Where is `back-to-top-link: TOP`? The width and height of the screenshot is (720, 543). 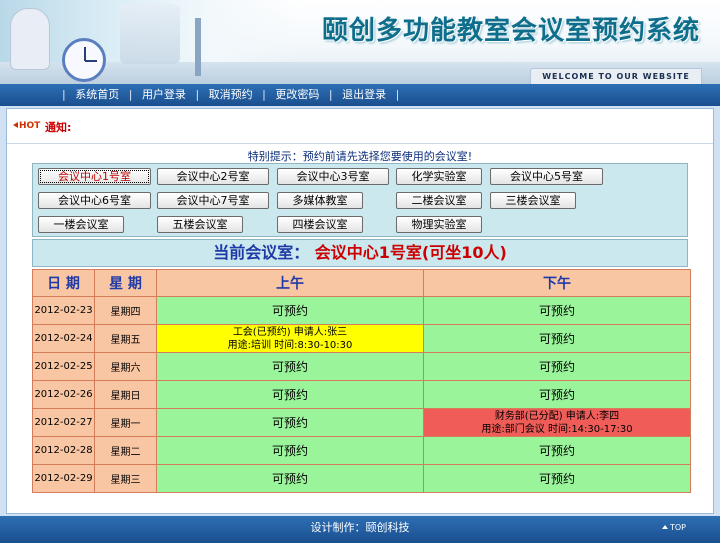 back-to-top-link: TOP is located at coordinates (673, 528).